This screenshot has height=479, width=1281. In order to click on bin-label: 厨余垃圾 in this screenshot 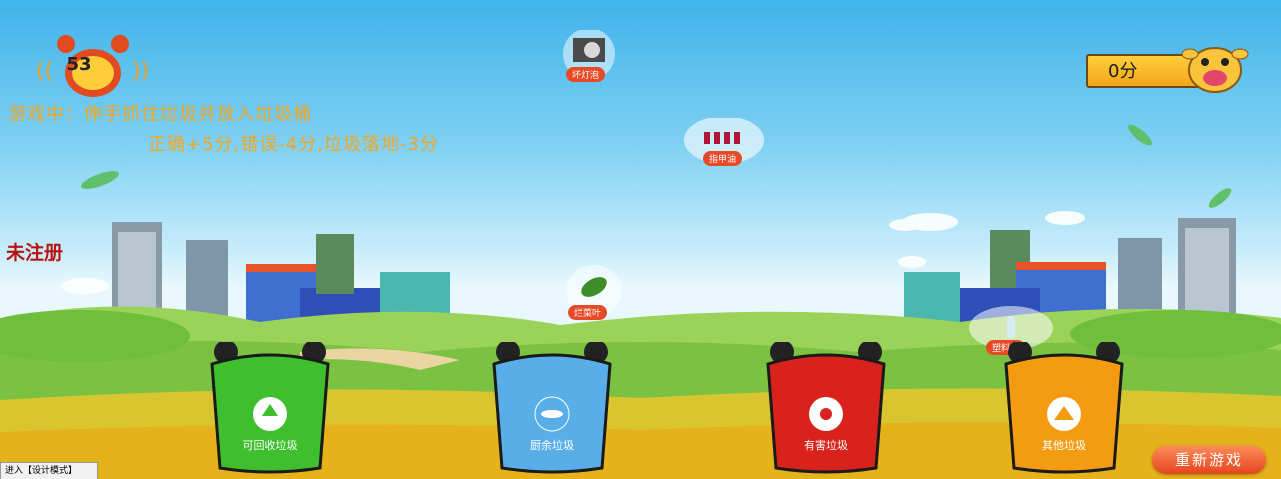, I will do `click(552, 445)`.